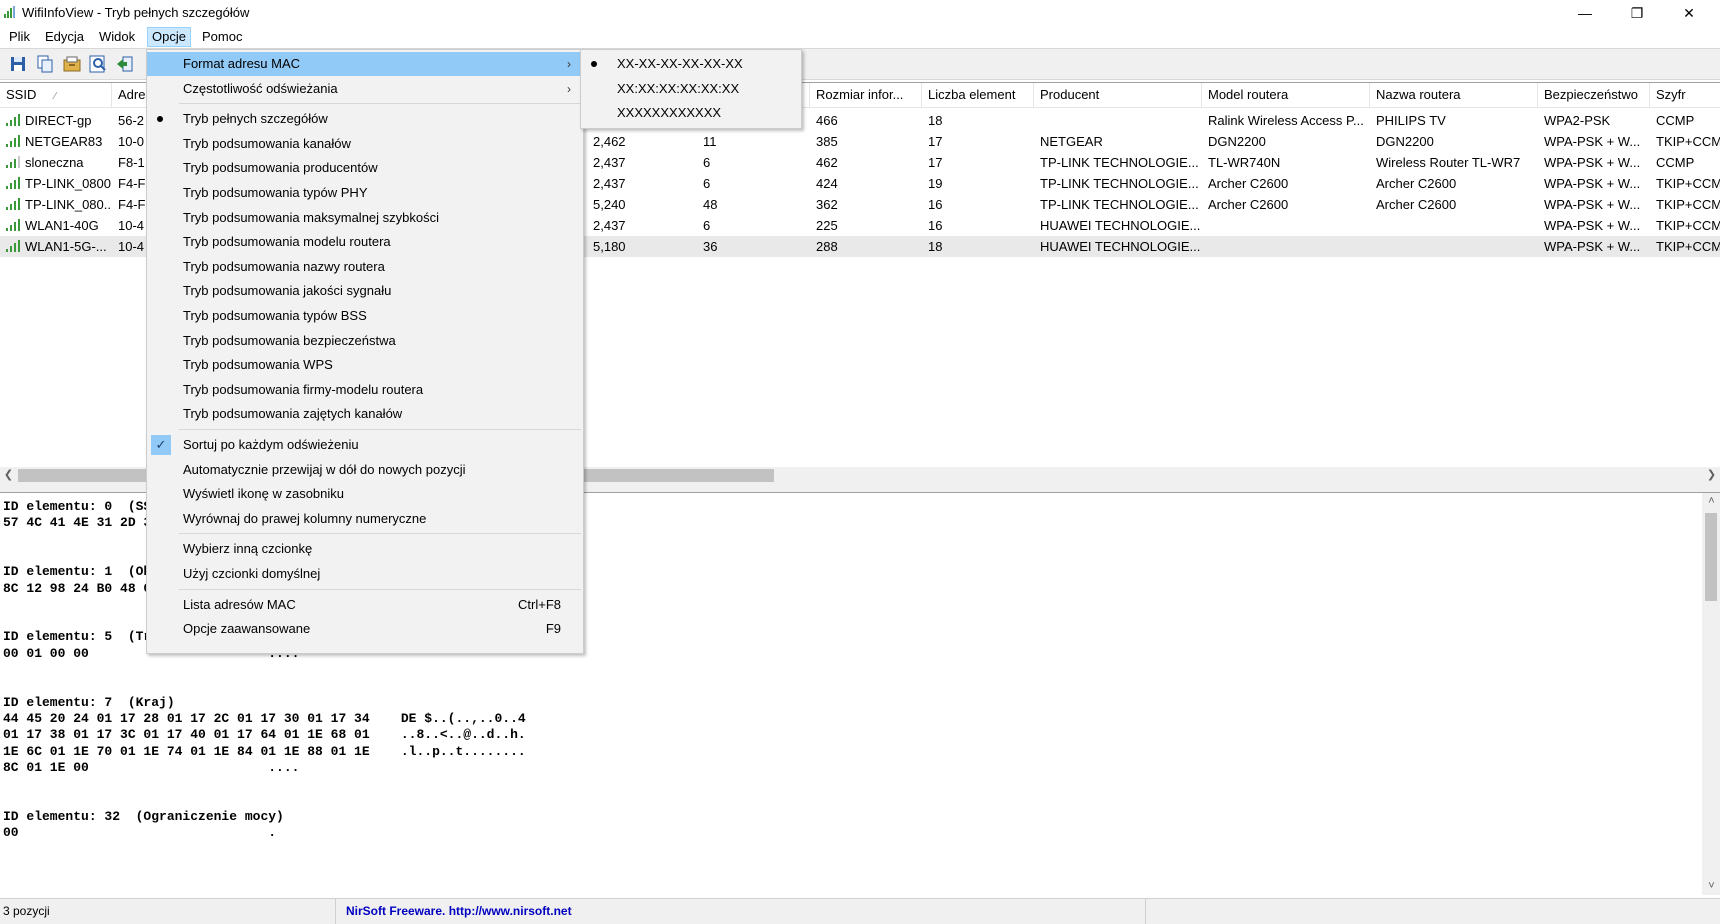 This screenshot has height=924, width=1720. I want to click on cell-router: PHILIPS TV, so click(1411, 120).